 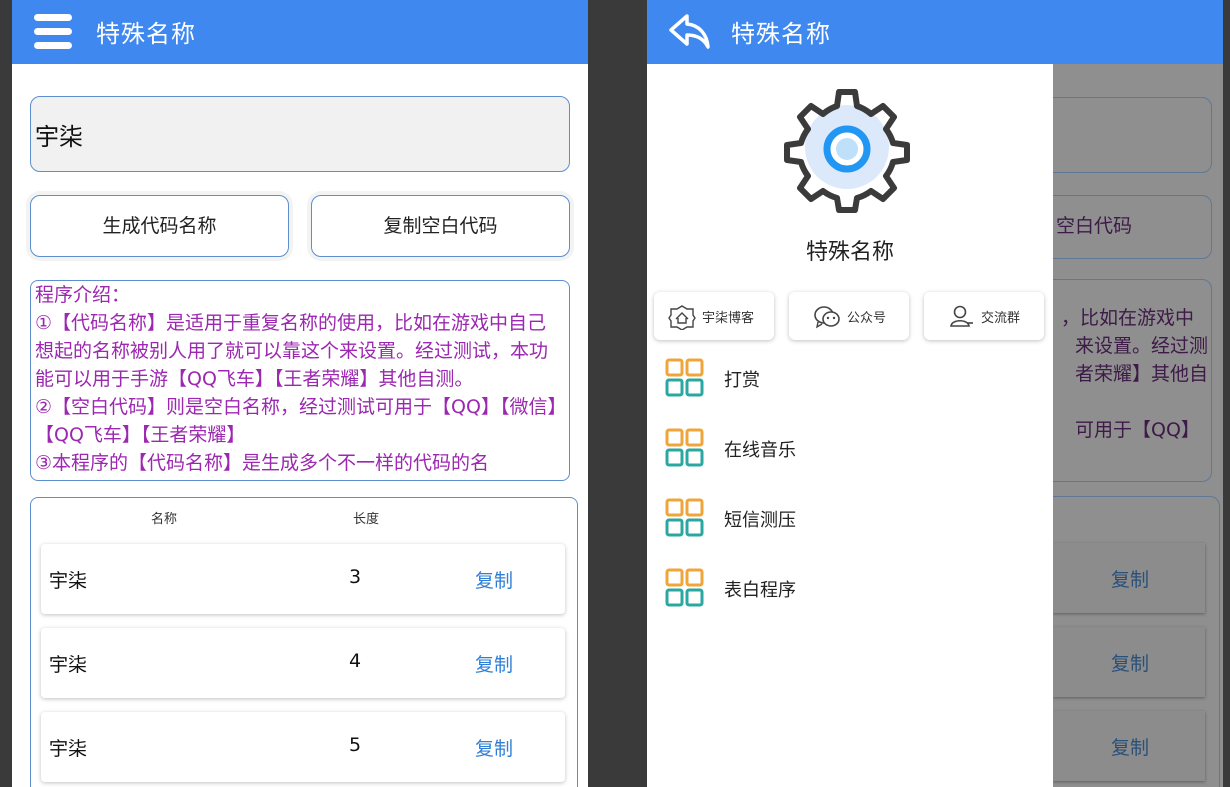 What do you see at coordinates (1122, 135) in the screenshot?
I see `dimmed-name-input` at bounding box center [1122, 135].